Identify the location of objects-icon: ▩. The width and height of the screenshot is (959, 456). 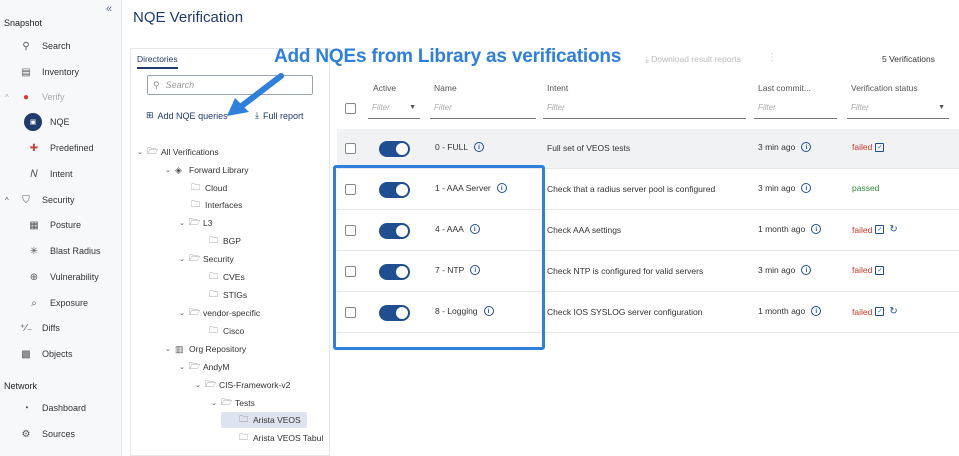
(26, 354).